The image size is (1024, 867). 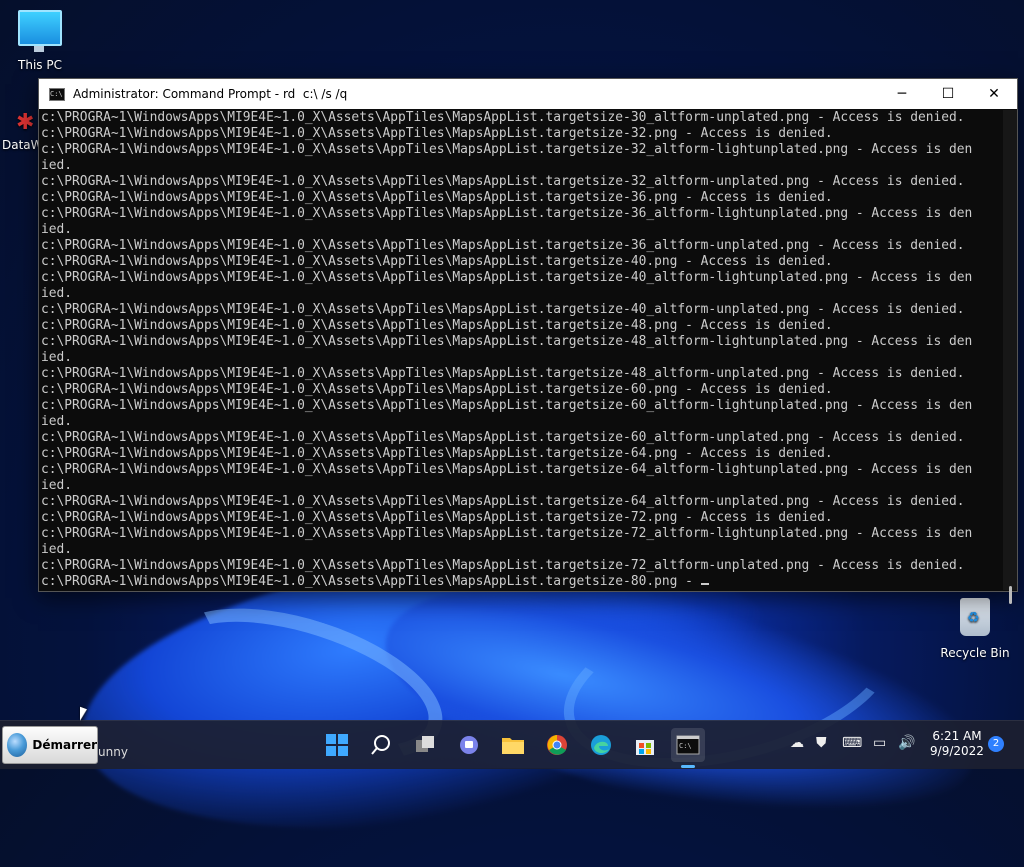 What do you see at coordinates (906, 743) in the screenshot?
I see `volume-icon: 🔊` at bounding box center [906, 743].